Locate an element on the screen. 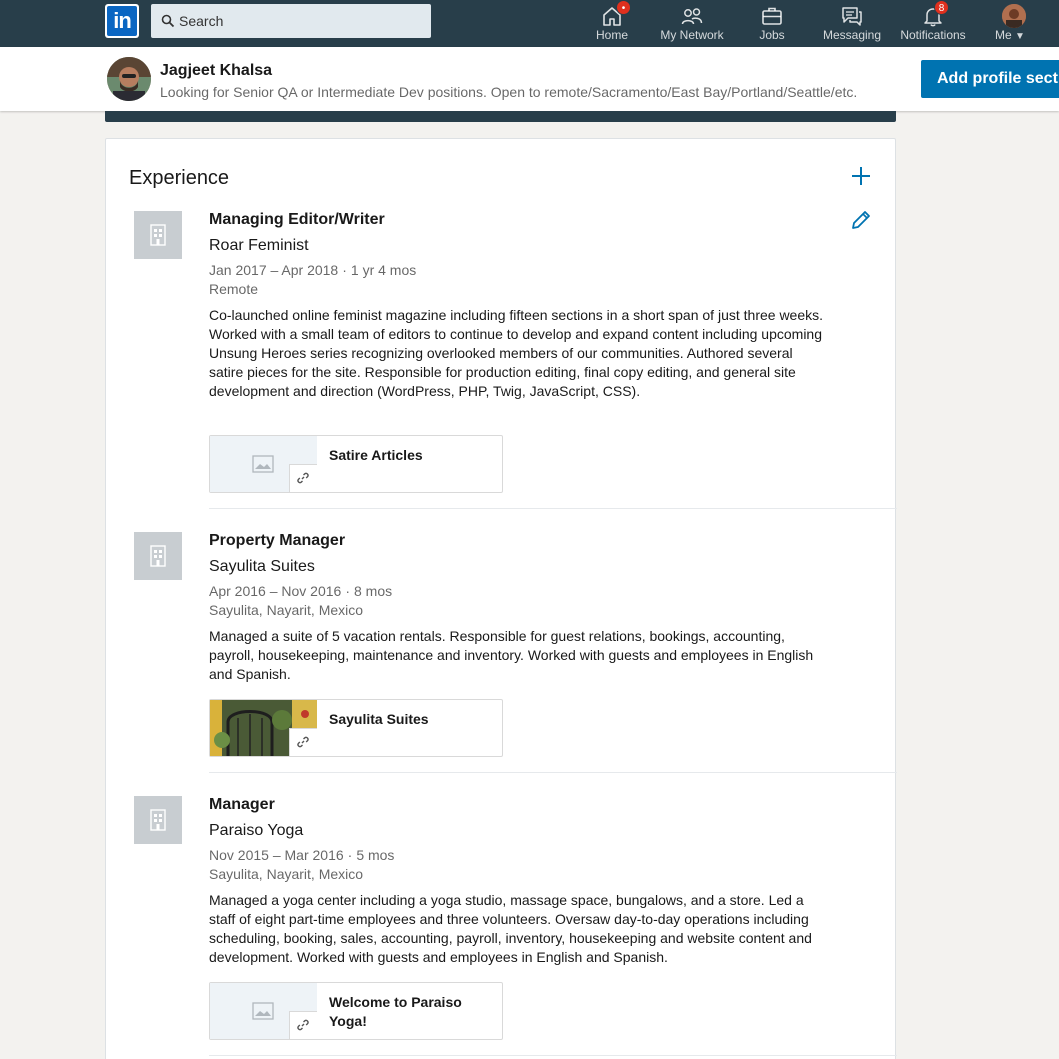 This screenshot has width=1059, height=1059. nav-messaging-label: Messaging is located at coordinates (852, 35).